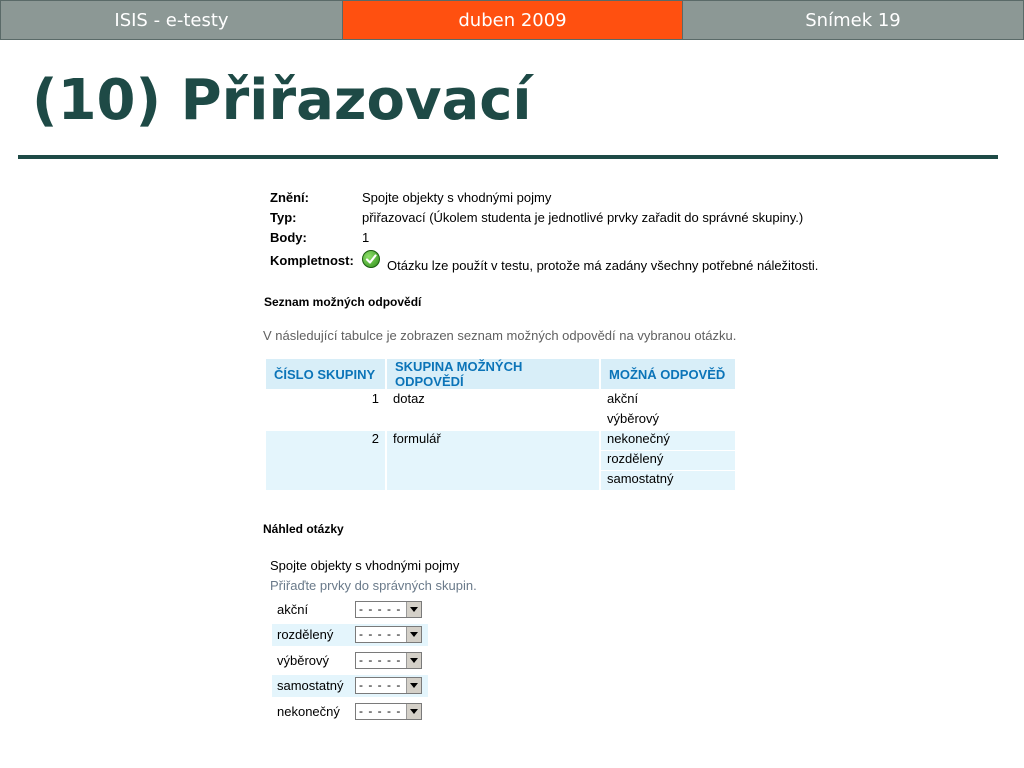  I want to click on preview-row: akční - - - - -, so click(350, 610).